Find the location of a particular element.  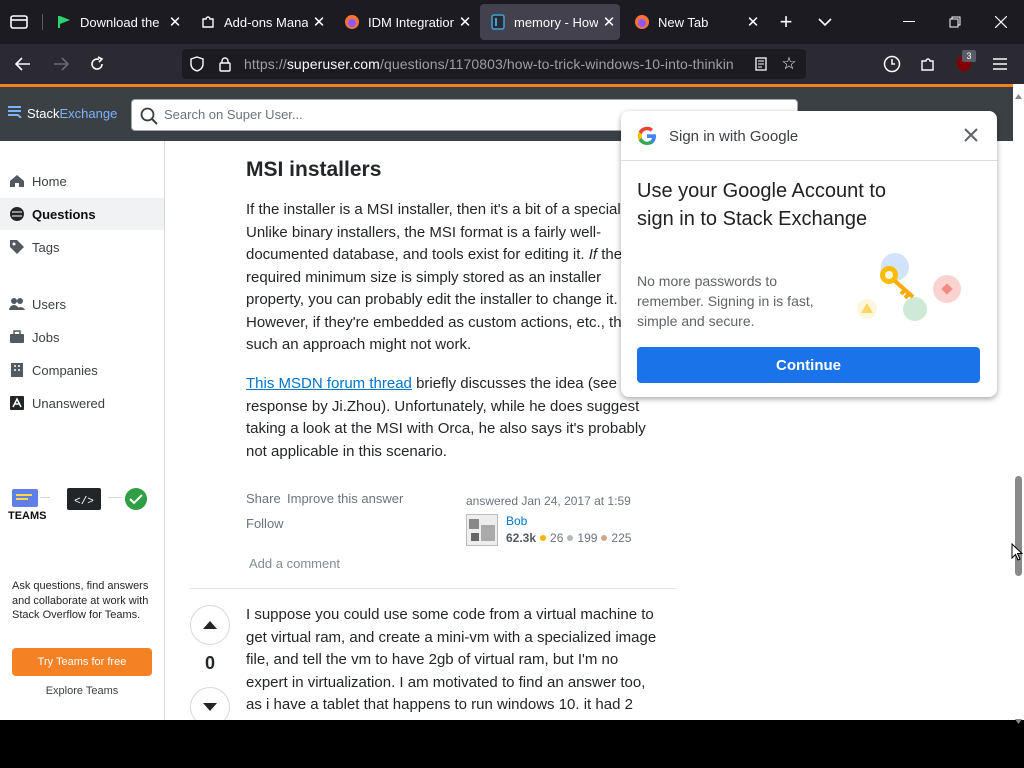

sidebar-item-companies: Companies is located at coordinates (82, 370).